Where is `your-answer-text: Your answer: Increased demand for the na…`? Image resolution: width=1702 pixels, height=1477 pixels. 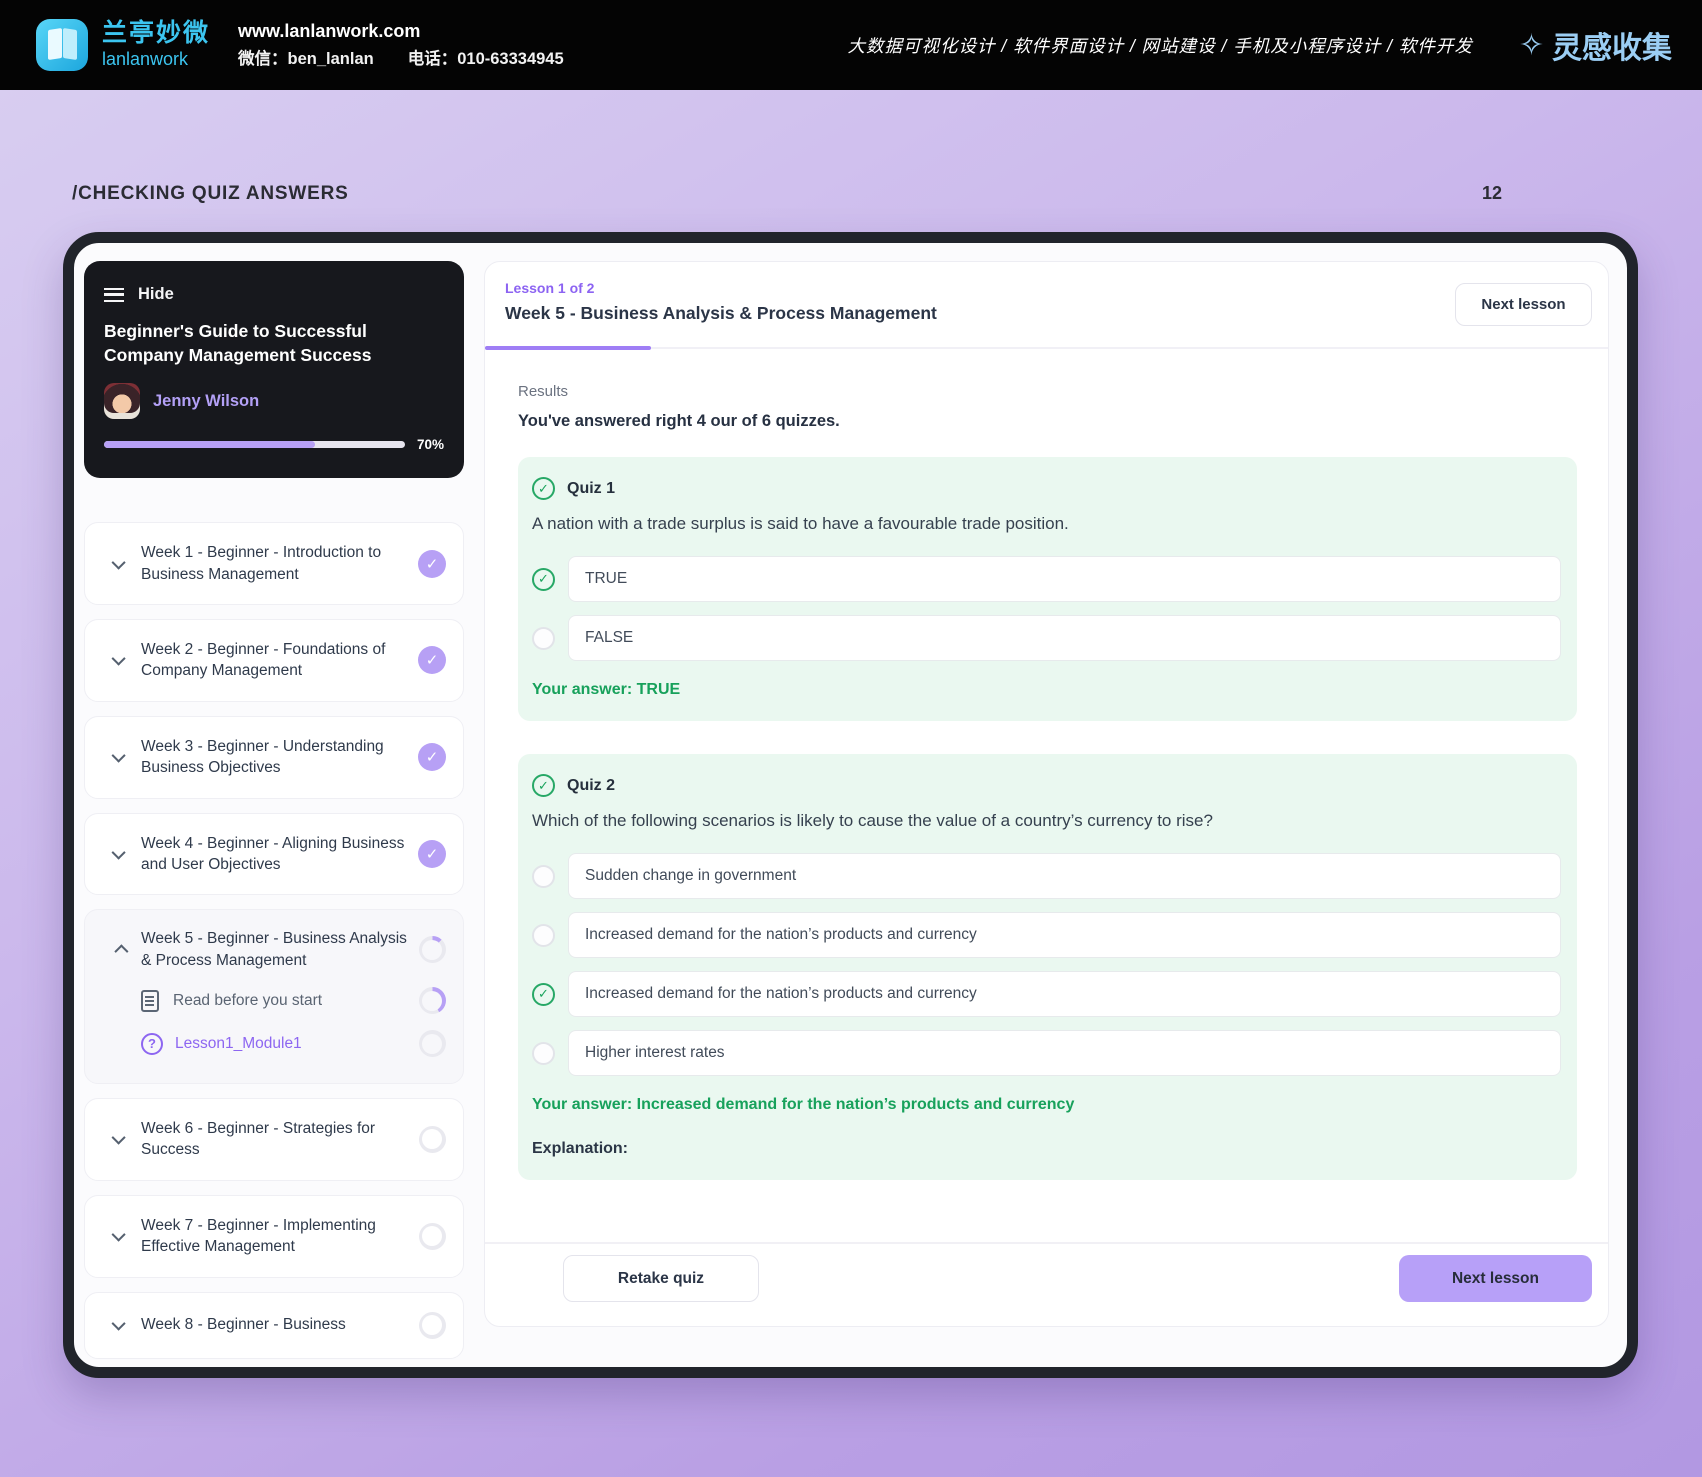 your-answer-text: Your answer: Increased demand for the na… is located at coordinates (803, 1104).